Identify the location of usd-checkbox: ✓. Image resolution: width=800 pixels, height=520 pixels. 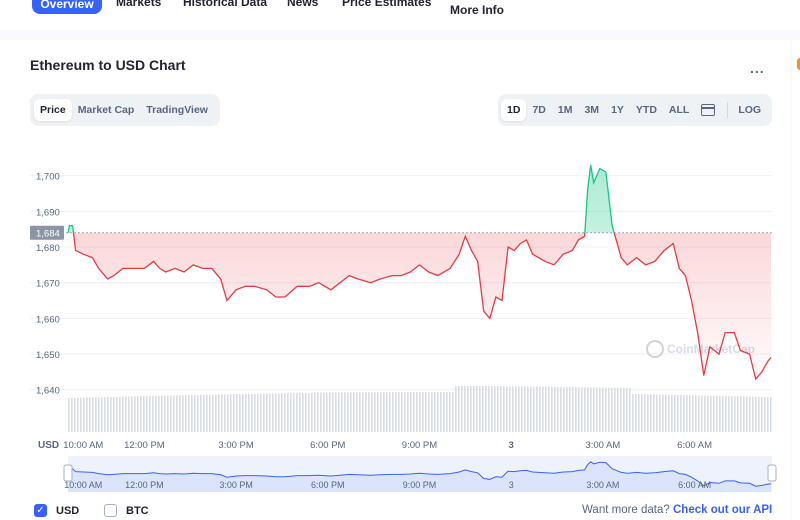
(40, 510).